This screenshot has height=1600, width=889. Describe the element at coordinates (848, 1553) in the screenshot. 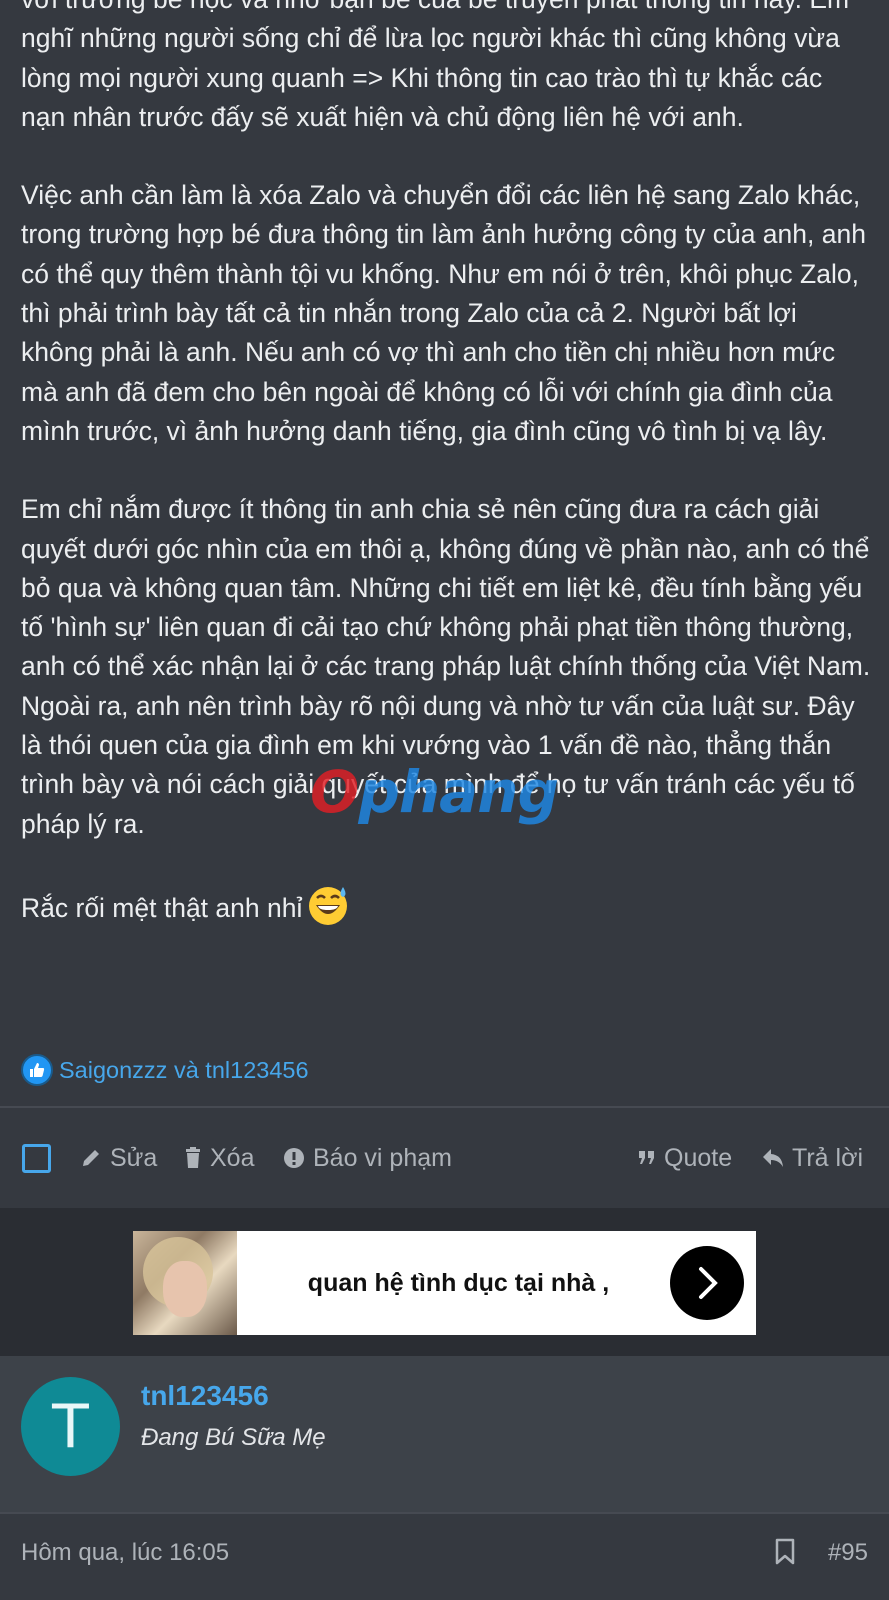

I see `post-number: #95` at that location.